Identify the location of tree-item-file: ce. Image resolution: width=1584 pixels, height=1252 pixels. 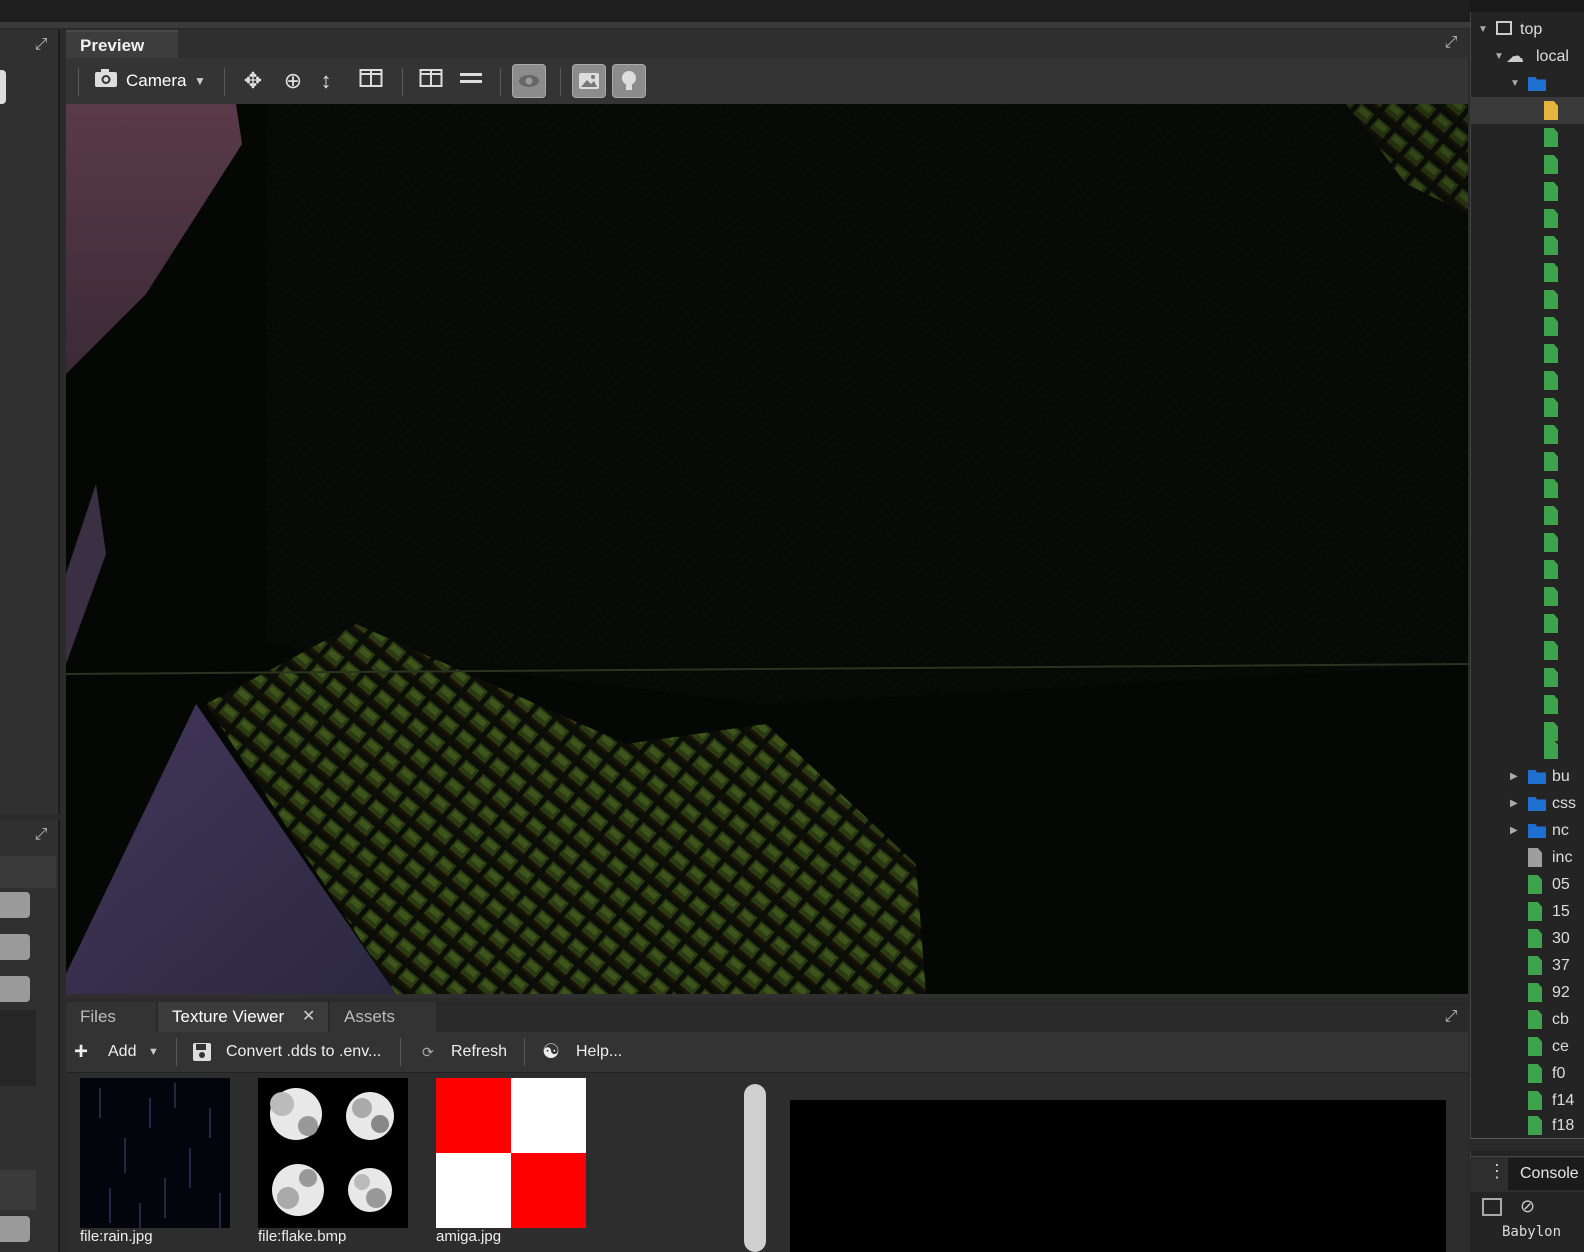
(1527, 1046).